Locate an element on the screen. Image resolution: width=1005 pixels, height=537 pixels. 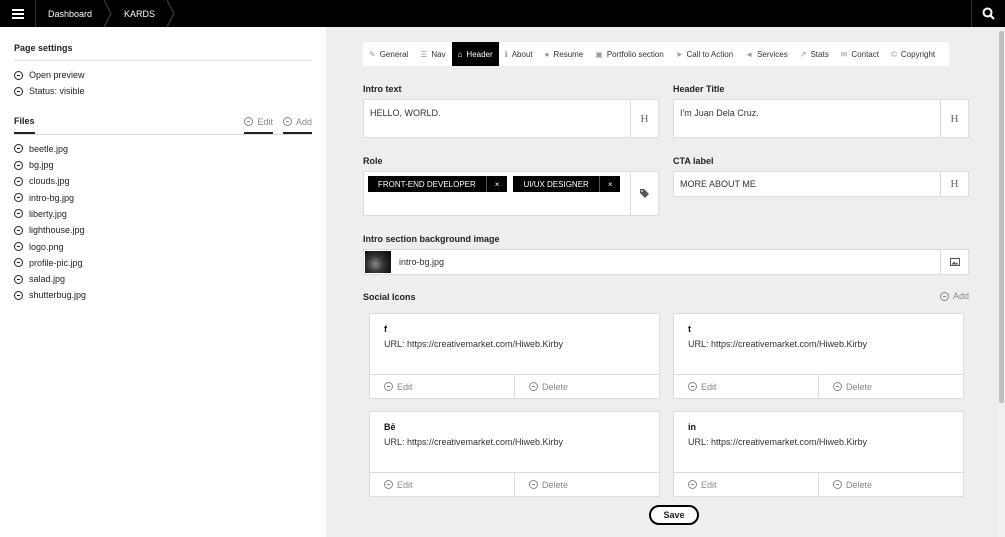
tab-stats: ↗ Stats is located at coordinates (814, 54).